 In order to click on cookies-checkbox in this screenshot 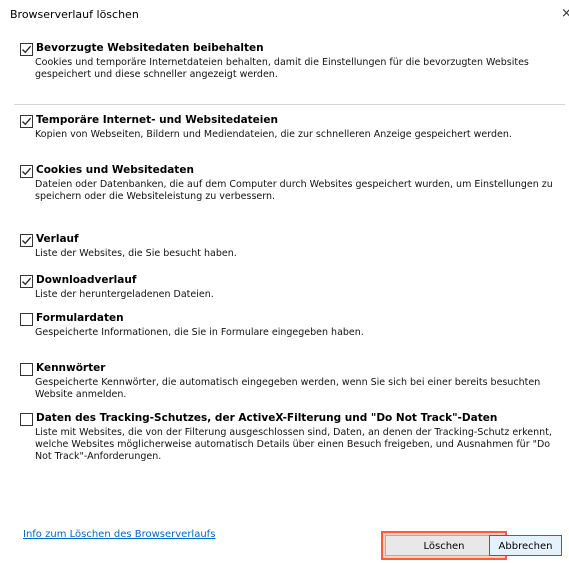, I will do `click(26, 171)`.